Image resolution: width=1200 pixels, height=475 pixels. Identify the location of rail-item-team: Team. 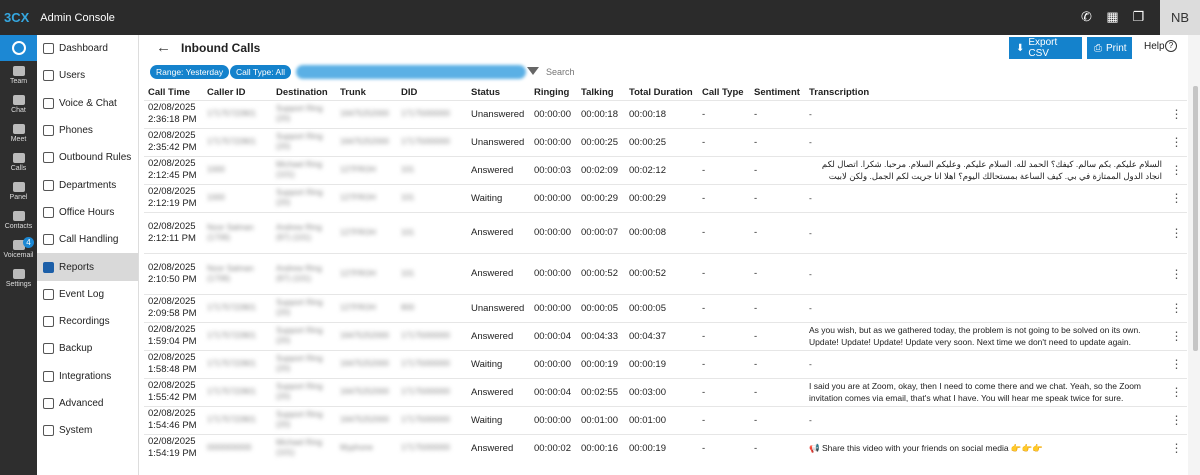
(18, 75).